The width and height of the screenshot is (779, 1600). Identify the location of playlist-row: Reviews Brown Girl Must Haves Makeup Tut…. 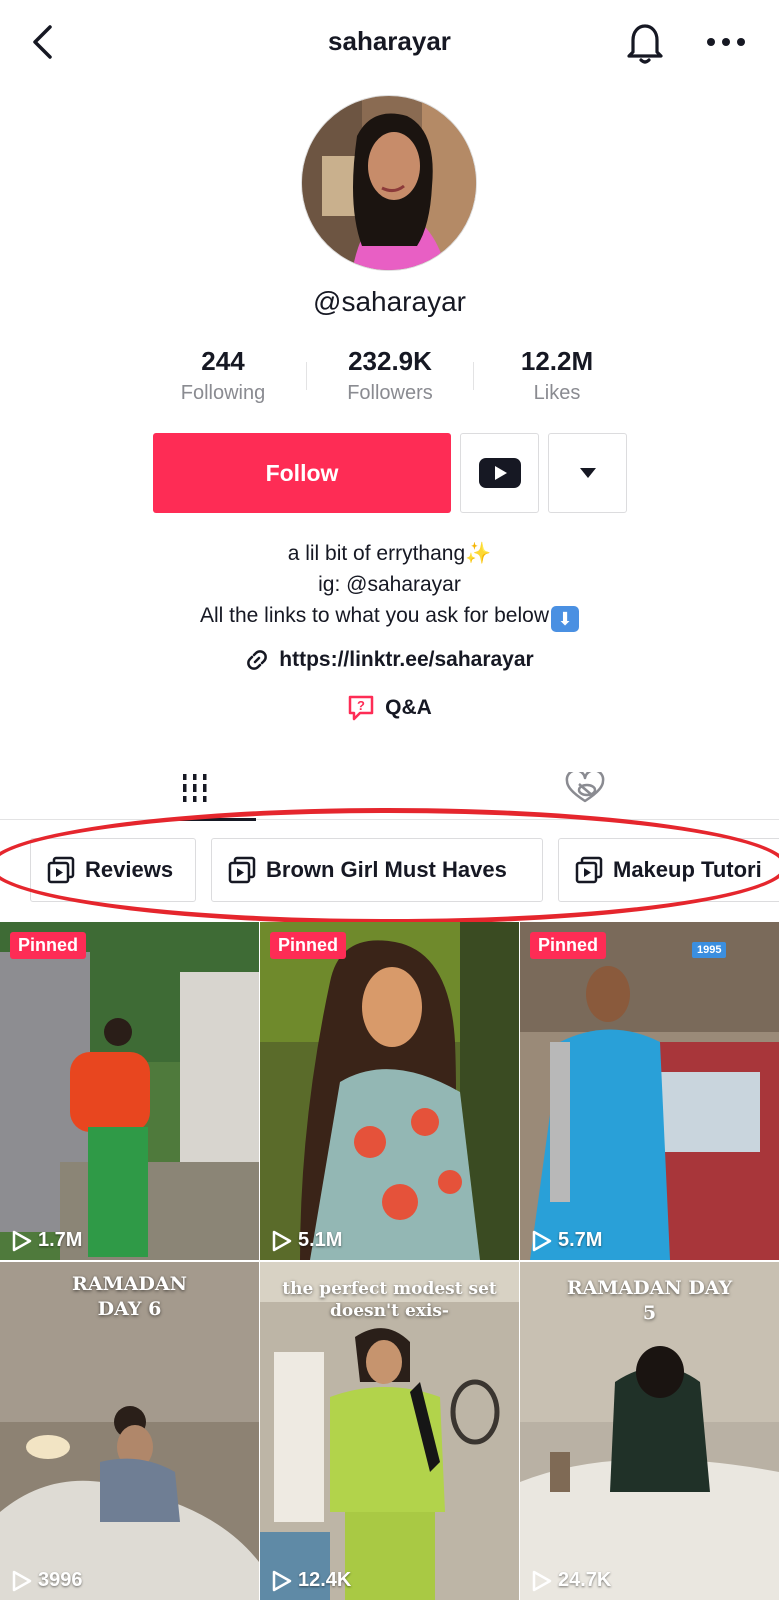
(389, 869).